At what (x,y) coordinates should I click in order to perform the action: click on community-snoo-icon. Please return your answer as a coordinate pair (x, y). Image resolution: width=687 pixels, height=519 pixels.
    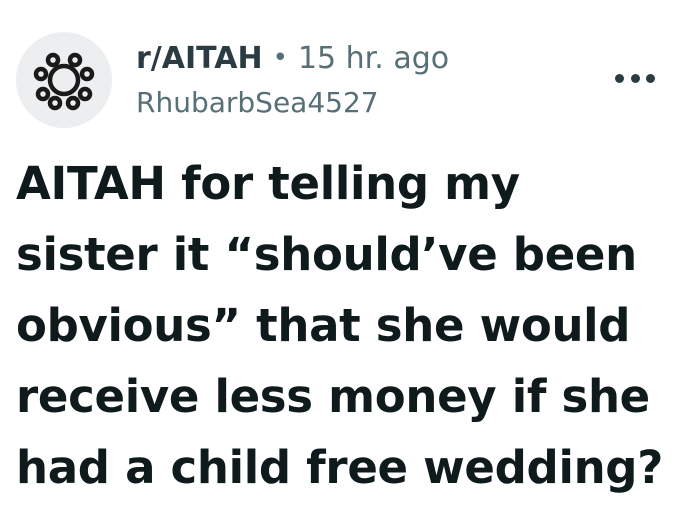
    Looking at the image, I should click on (64, 81).